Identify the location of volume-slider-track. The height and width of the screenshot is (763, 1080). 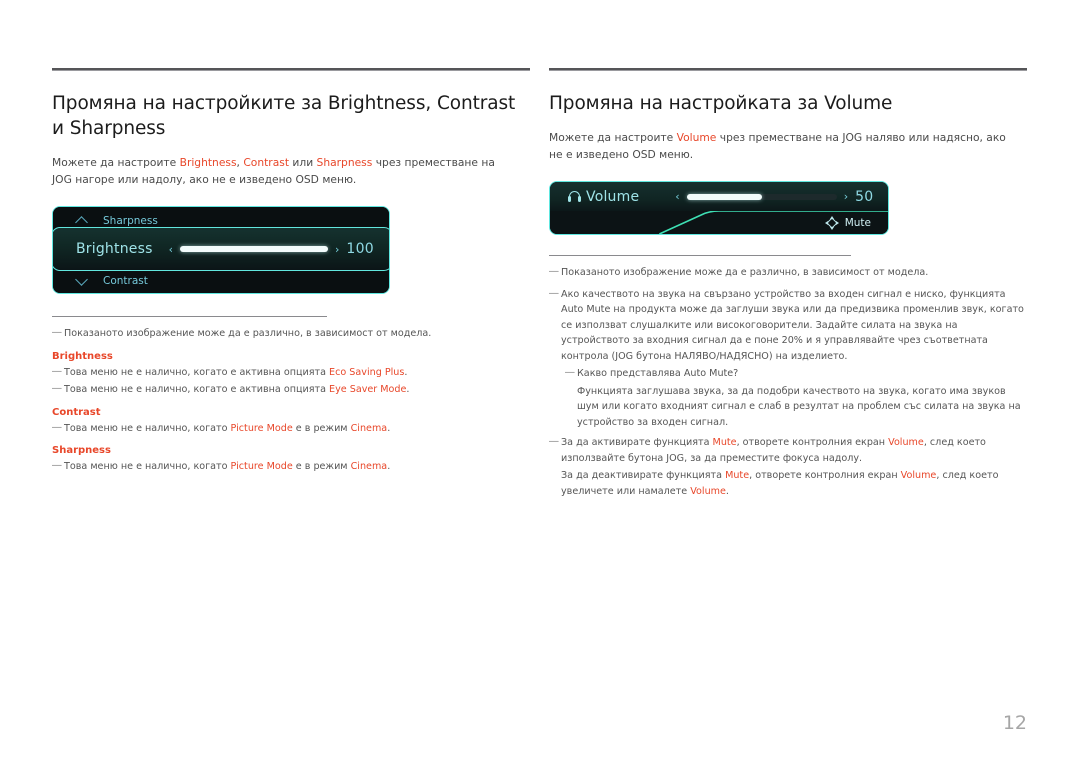
(761, 196).